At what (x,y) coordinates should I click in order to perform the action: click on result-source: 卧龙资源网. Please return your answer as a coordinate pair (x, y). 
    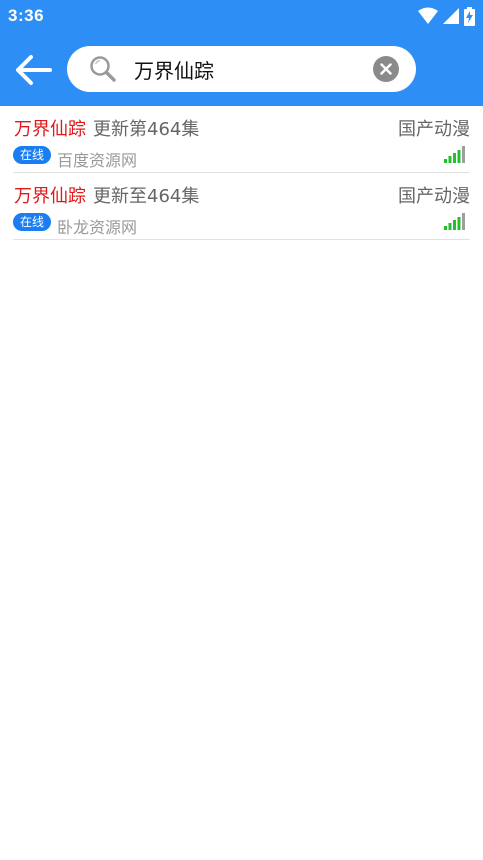
    Looking at the image, I should click on (97, 227).